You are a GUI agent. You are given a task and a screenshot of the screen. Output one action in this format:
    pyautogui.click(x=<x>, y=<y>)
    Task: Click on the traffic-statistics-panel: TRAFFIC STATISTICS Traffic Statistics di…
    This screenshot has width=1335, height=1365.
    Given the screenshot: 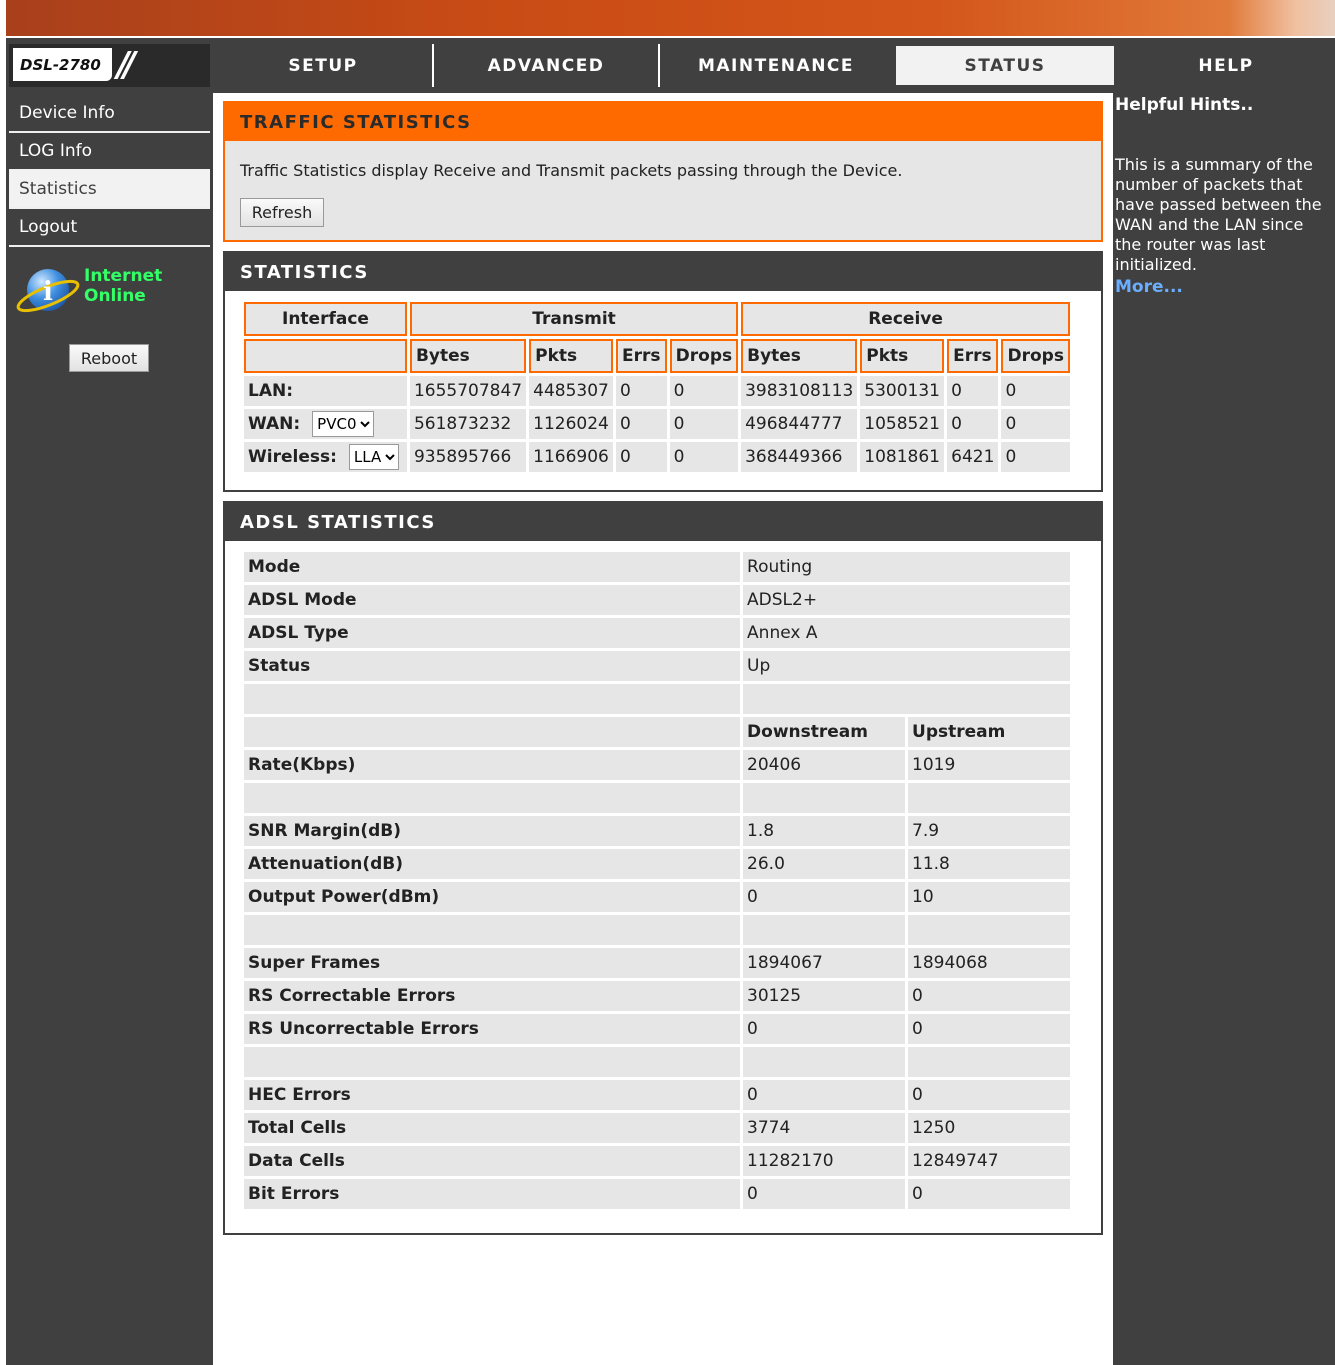 What is the action you would take?
    pyautogui.click(x=663, y=171)
    